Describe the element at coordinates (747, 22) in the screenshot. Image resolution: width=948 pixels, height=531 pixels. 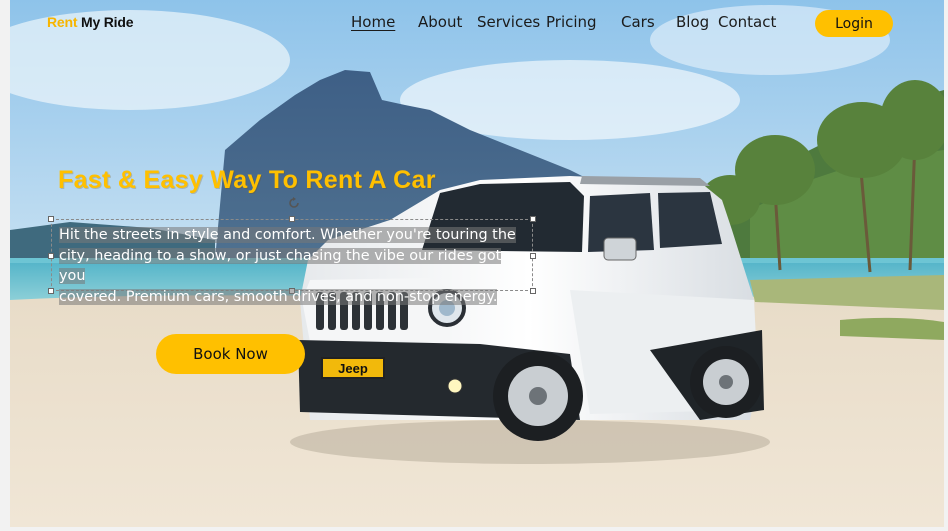
I see `nav-contact: Contact` at that location.